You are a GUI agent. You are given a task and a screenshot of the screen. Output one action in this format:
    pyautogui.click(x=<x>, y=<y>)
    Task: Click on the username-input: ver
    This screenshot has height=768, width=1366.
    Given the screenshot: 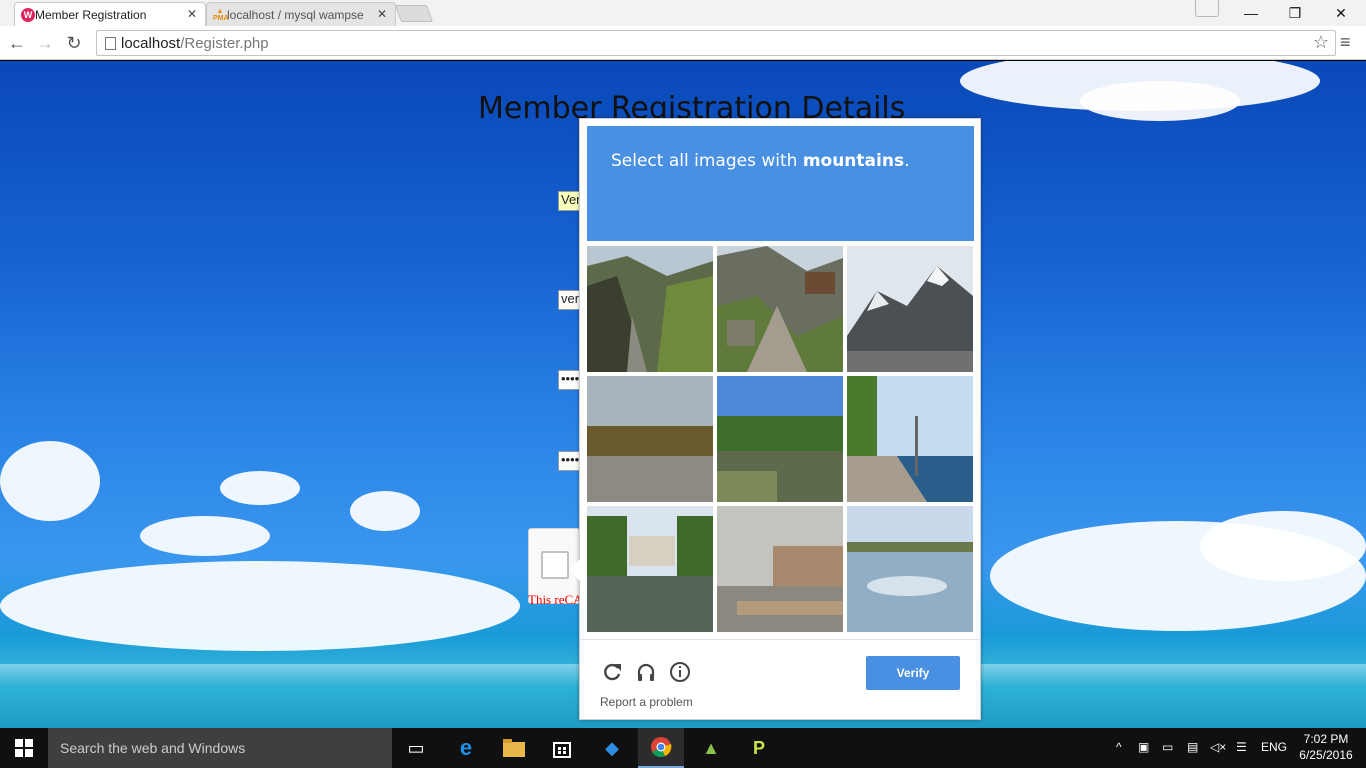 What is the action you would take?
    pyautogui.click(x=569, y=300)
    